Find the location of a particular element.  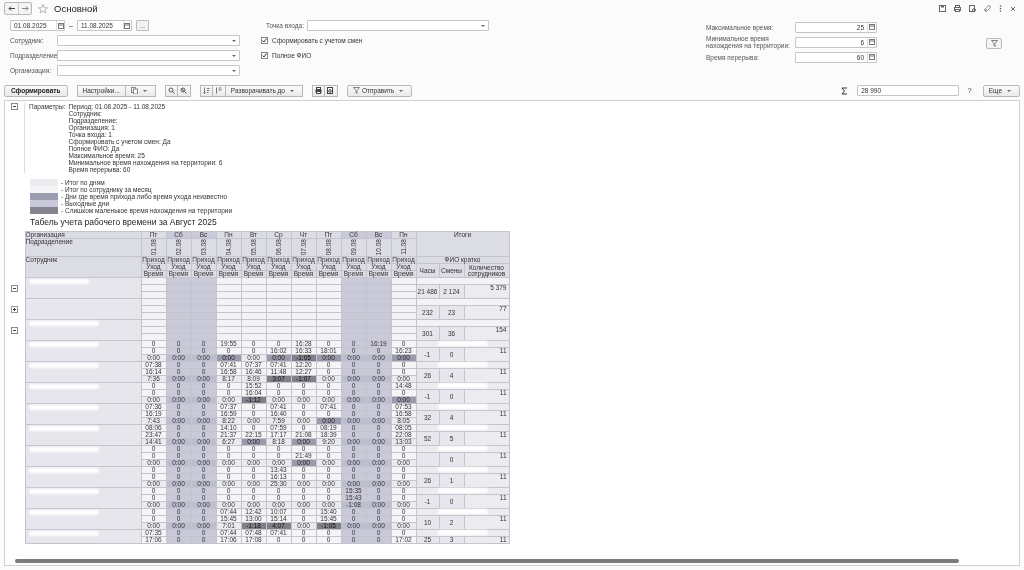

save-icon is located at coordinates (942, 8).